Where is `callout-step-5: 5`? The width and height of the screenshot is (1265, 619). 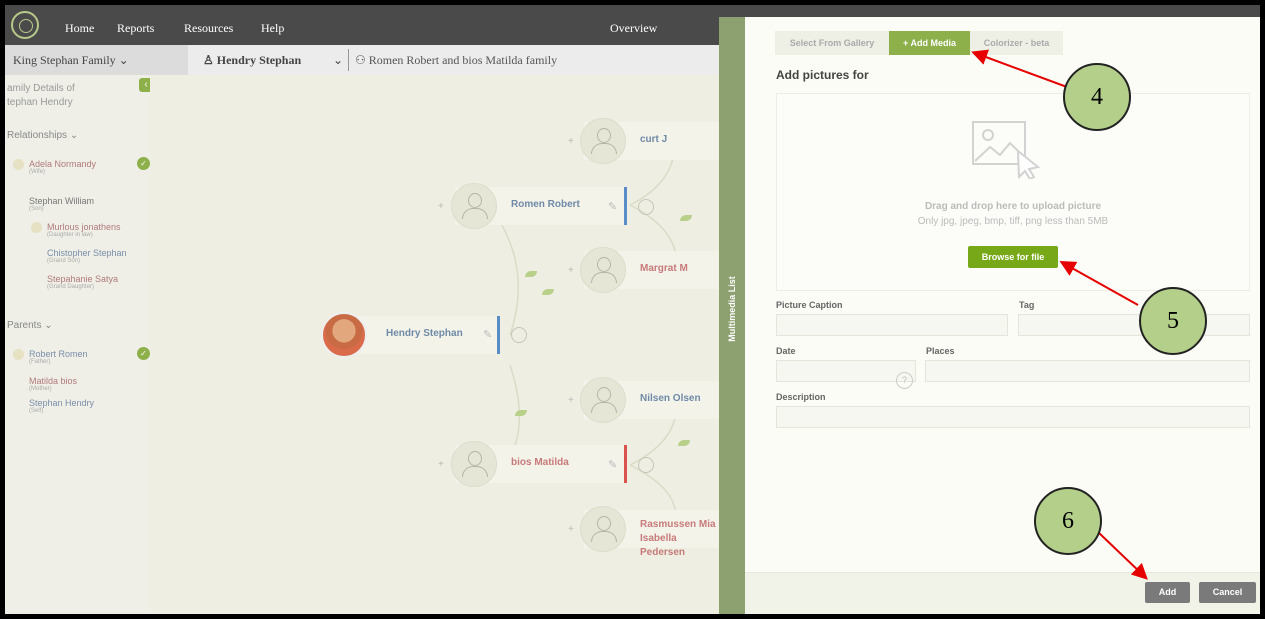
callout-step-5: 5 is located at coordinates (1173, 321).